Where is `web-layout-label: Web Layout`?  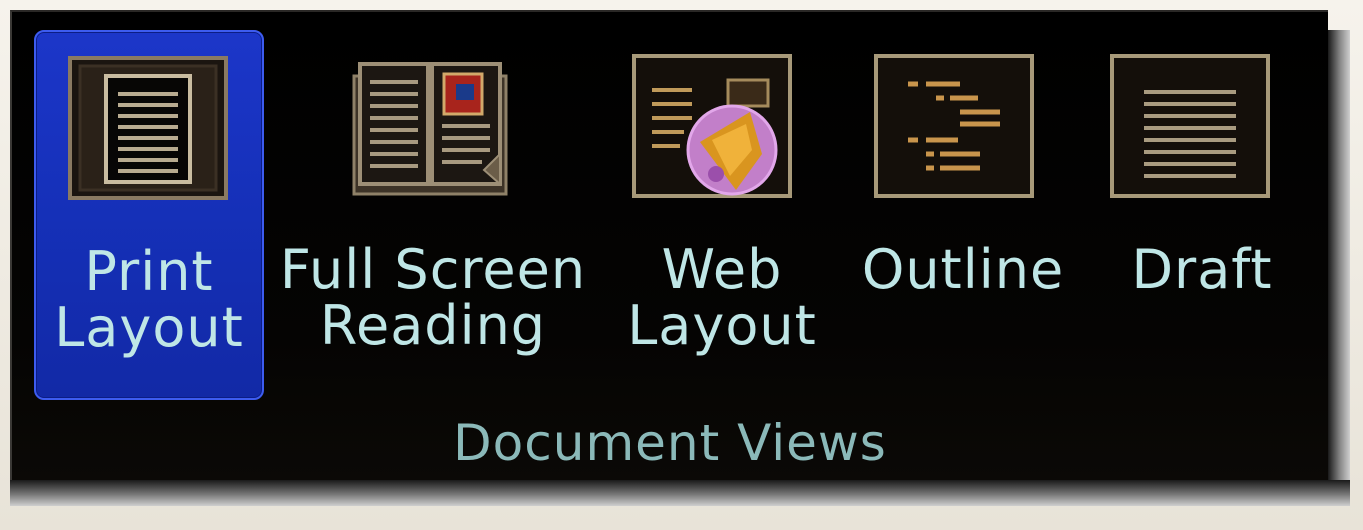
web-layout-label: Web Layout is located at coordinates (722, 298).